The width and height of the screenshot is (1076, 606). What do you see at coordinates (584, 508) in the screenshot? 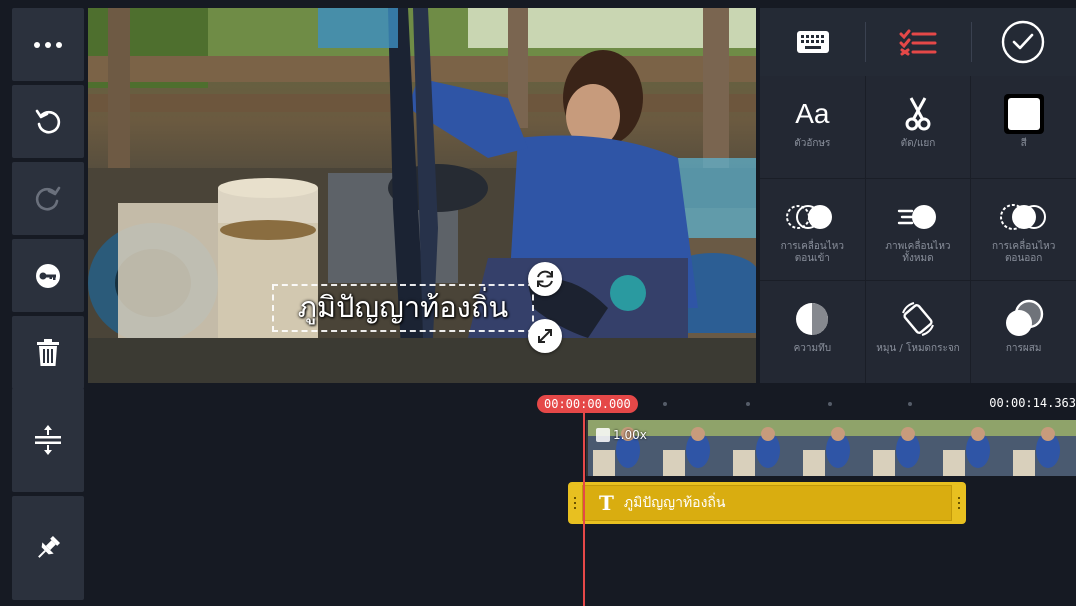
I see `playhead` at bounding box center [584, 508].